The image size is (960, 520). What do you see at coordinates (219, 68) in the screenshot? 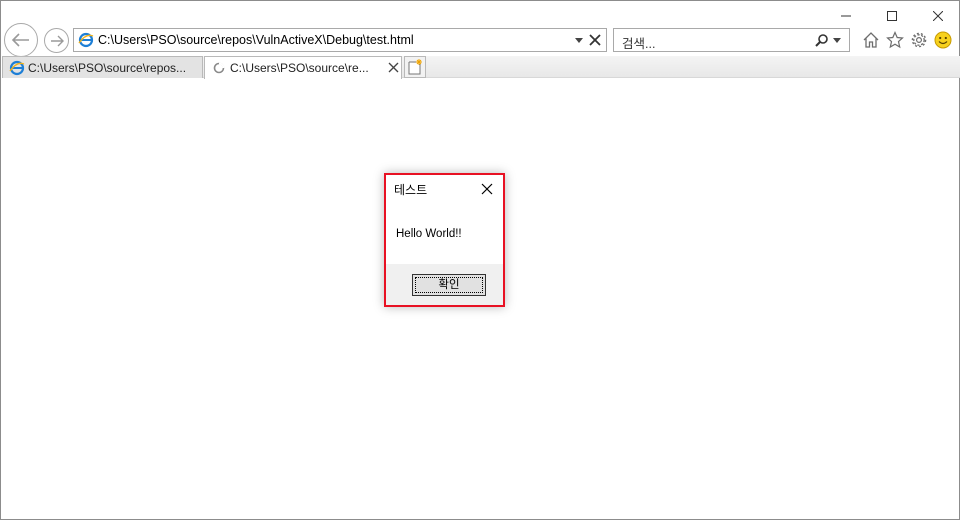
I see `loading-icon` at bounding box center [219, 68].